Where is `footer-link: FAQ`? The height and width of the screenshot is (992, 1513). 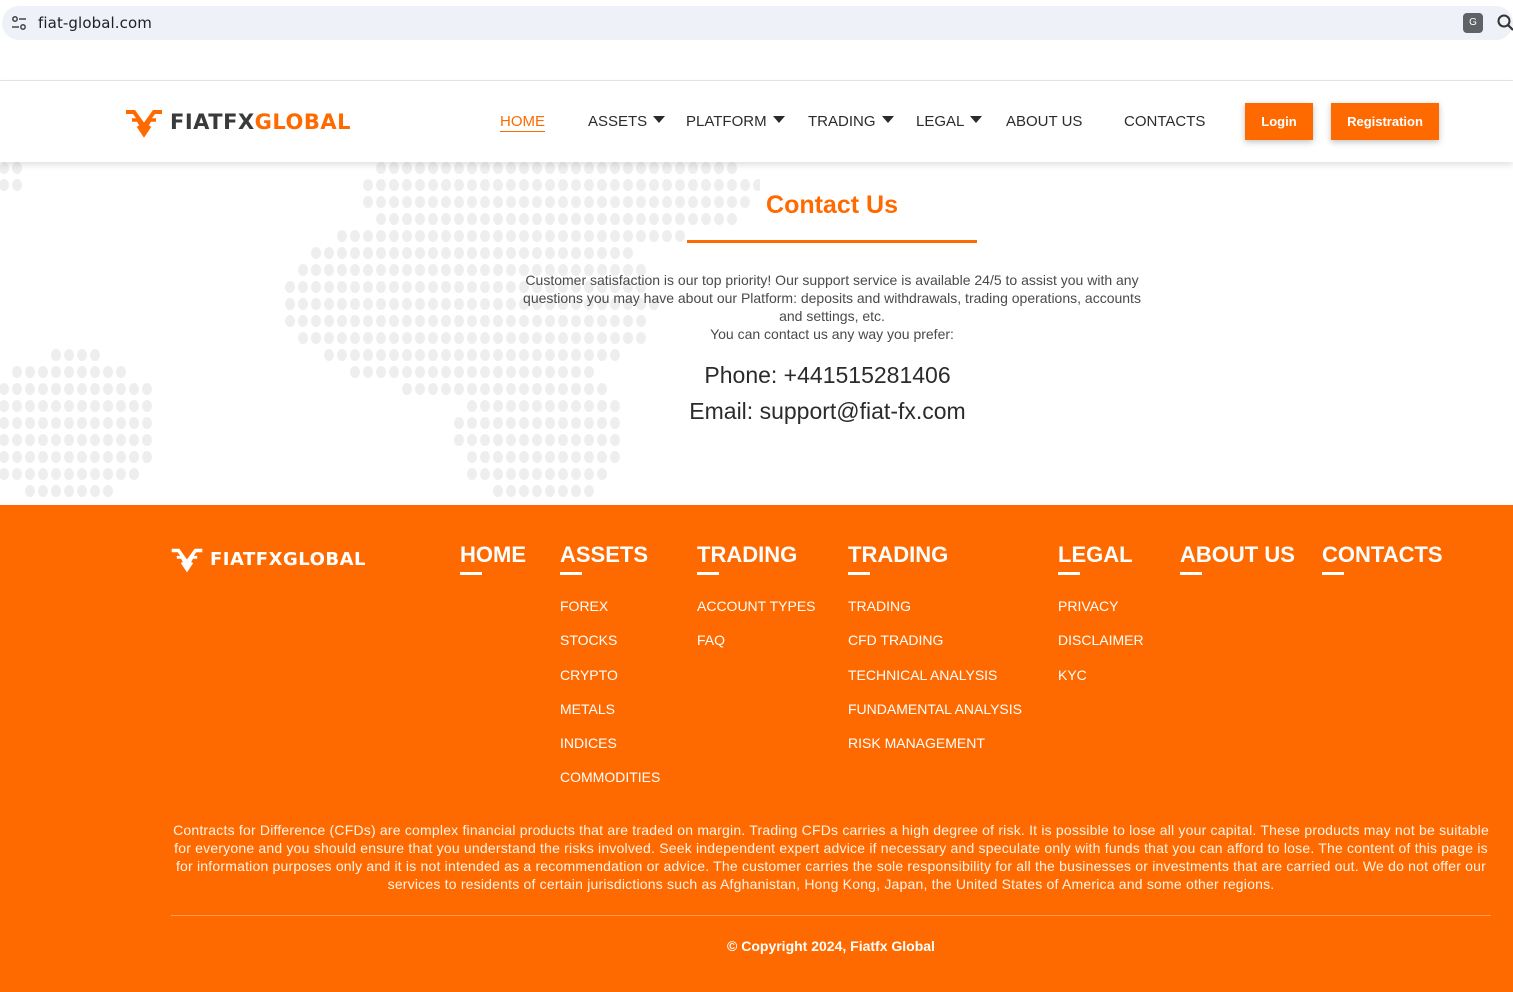
footer-link: FAQ is located at coordinates (756, 640).